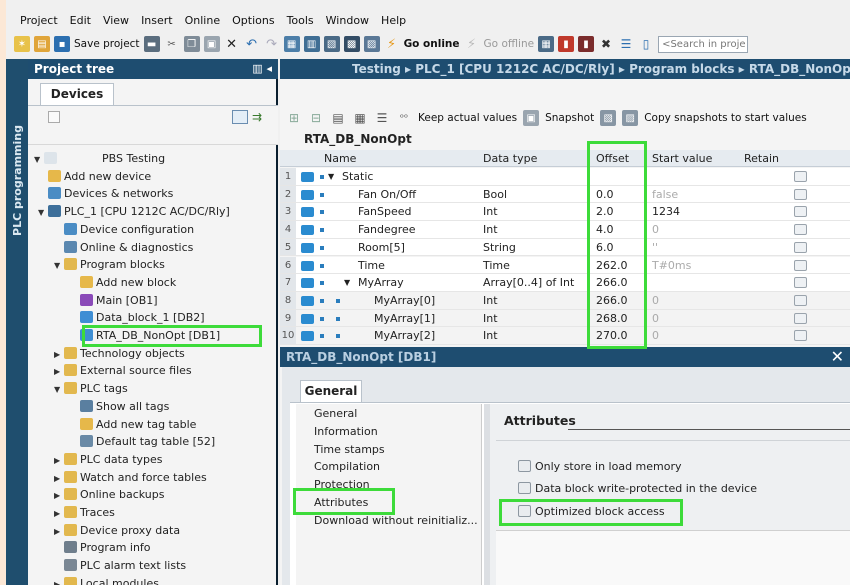  Describe the element at coordinates (260, 117) in the screenshot. I see `sync-icon: ⇉` at that location.